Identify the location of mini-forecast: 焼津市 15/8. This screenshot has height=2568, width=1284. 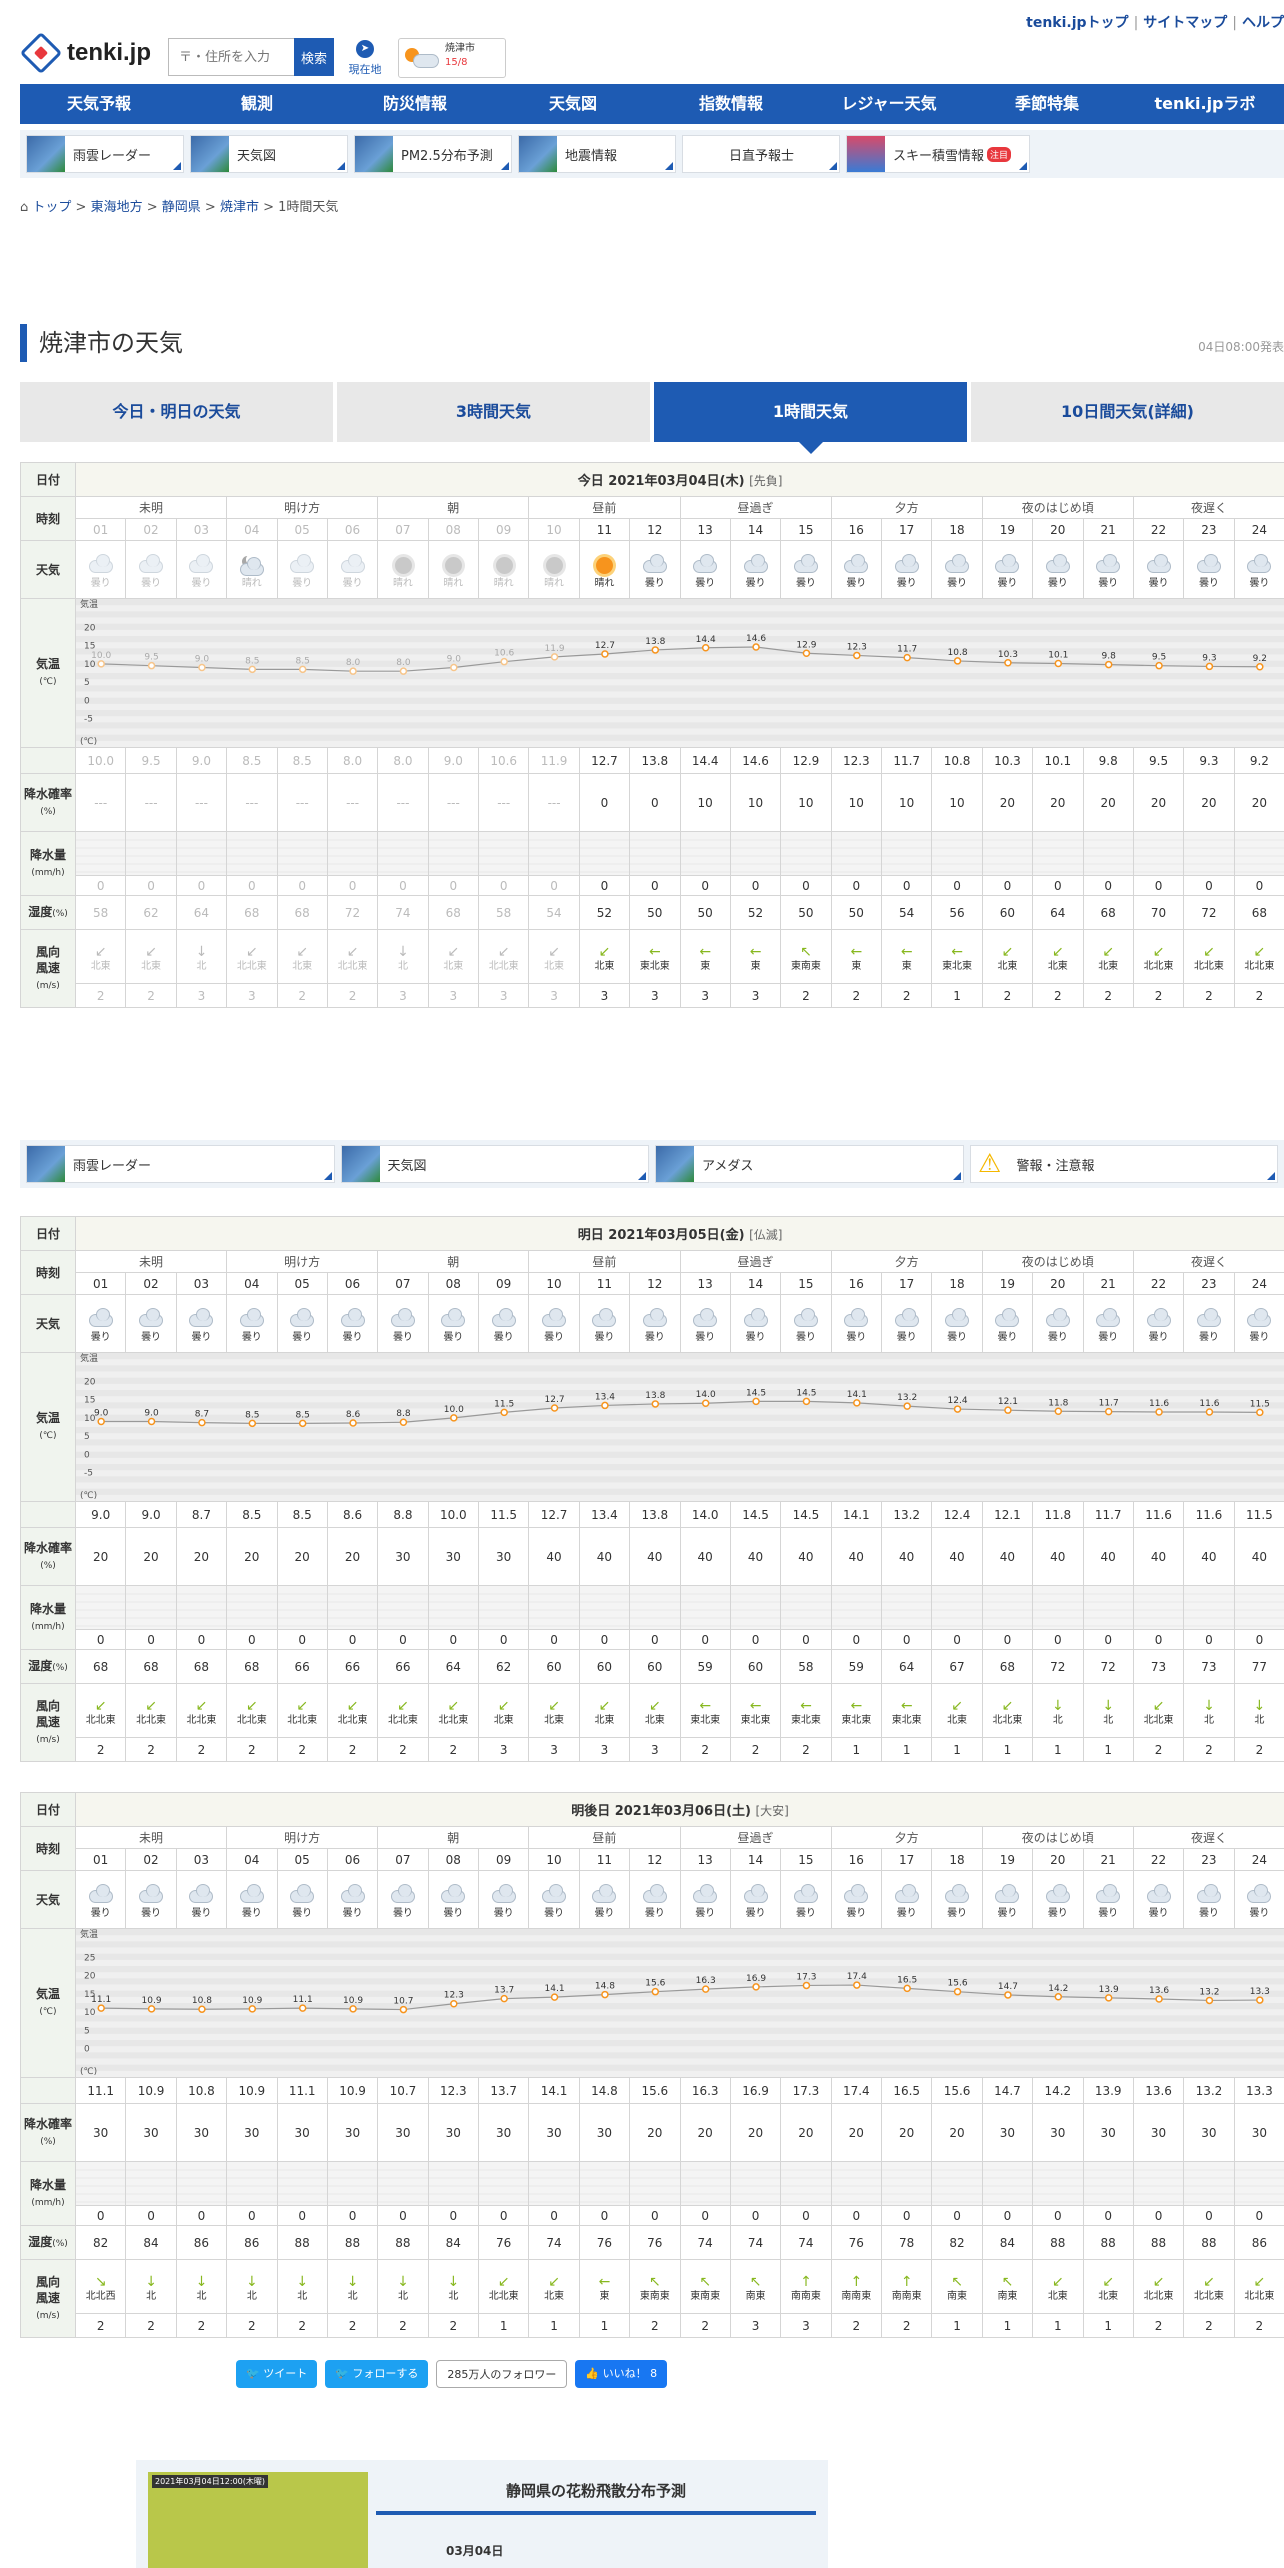
(452, 58).